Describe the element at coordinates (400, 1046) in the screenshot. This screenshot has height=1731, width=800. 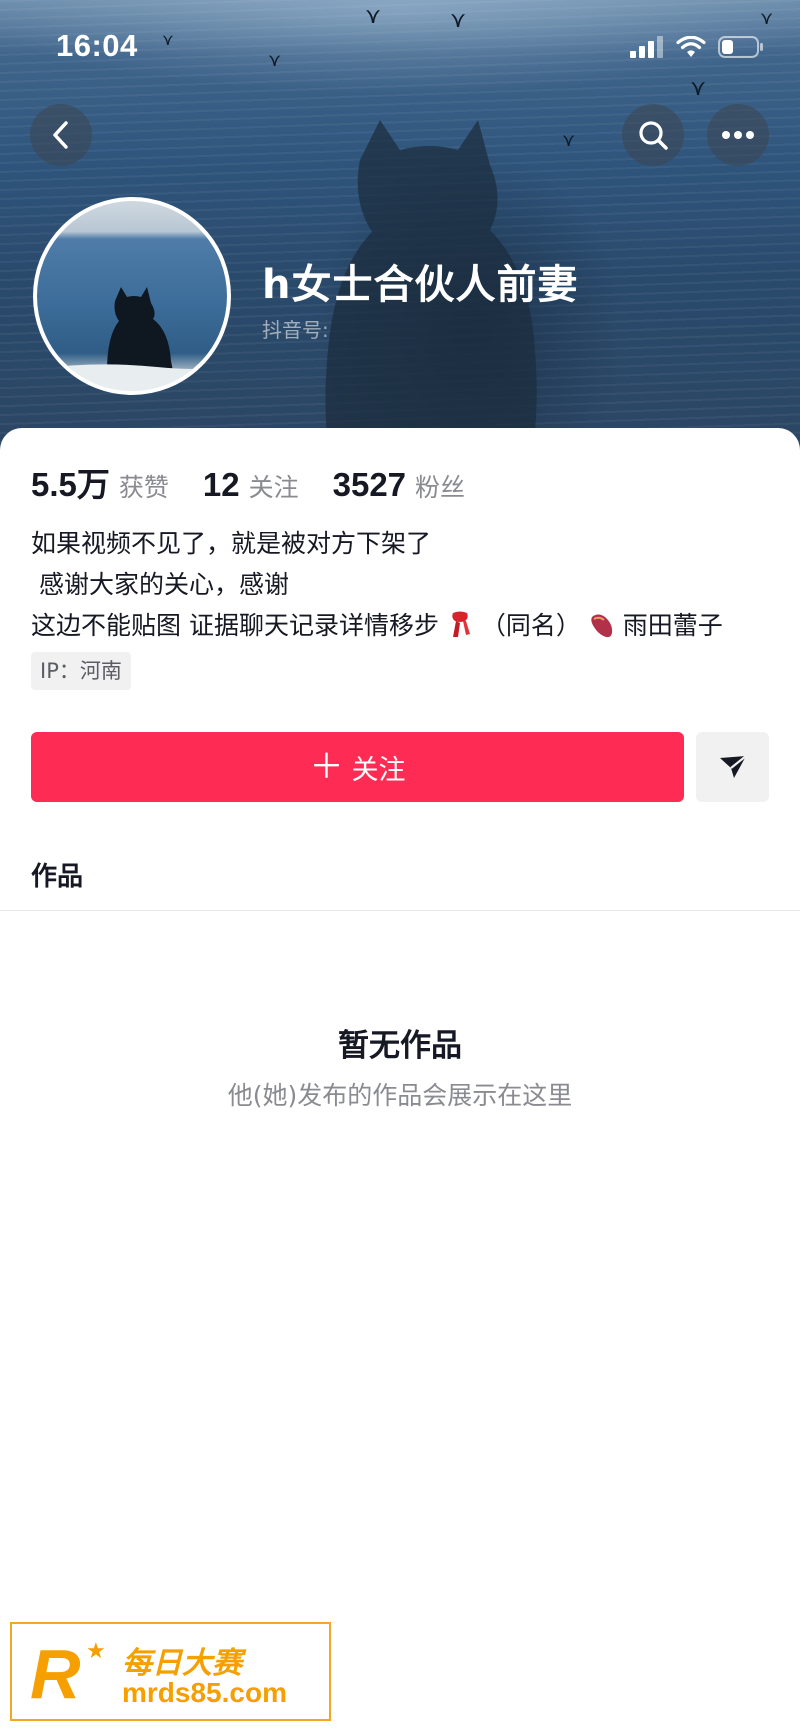
I see `empty-state-title: 暂无作品` at that location.